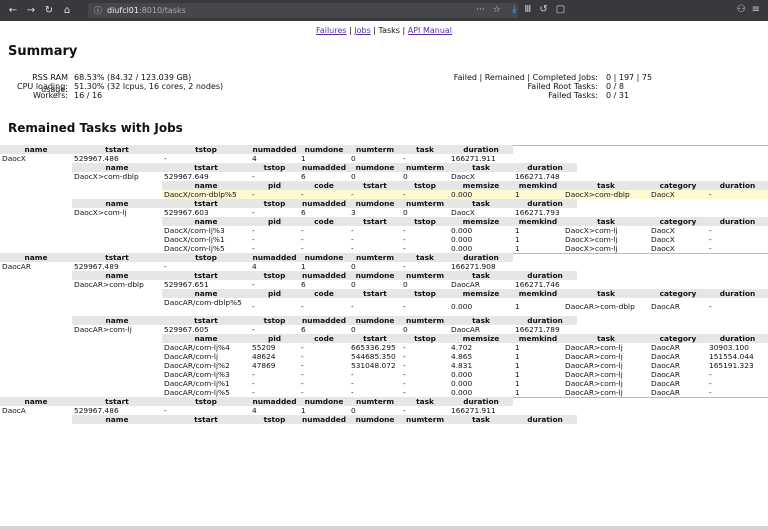  I want to click on summary-value: 0 / 8, so click(615, 86).